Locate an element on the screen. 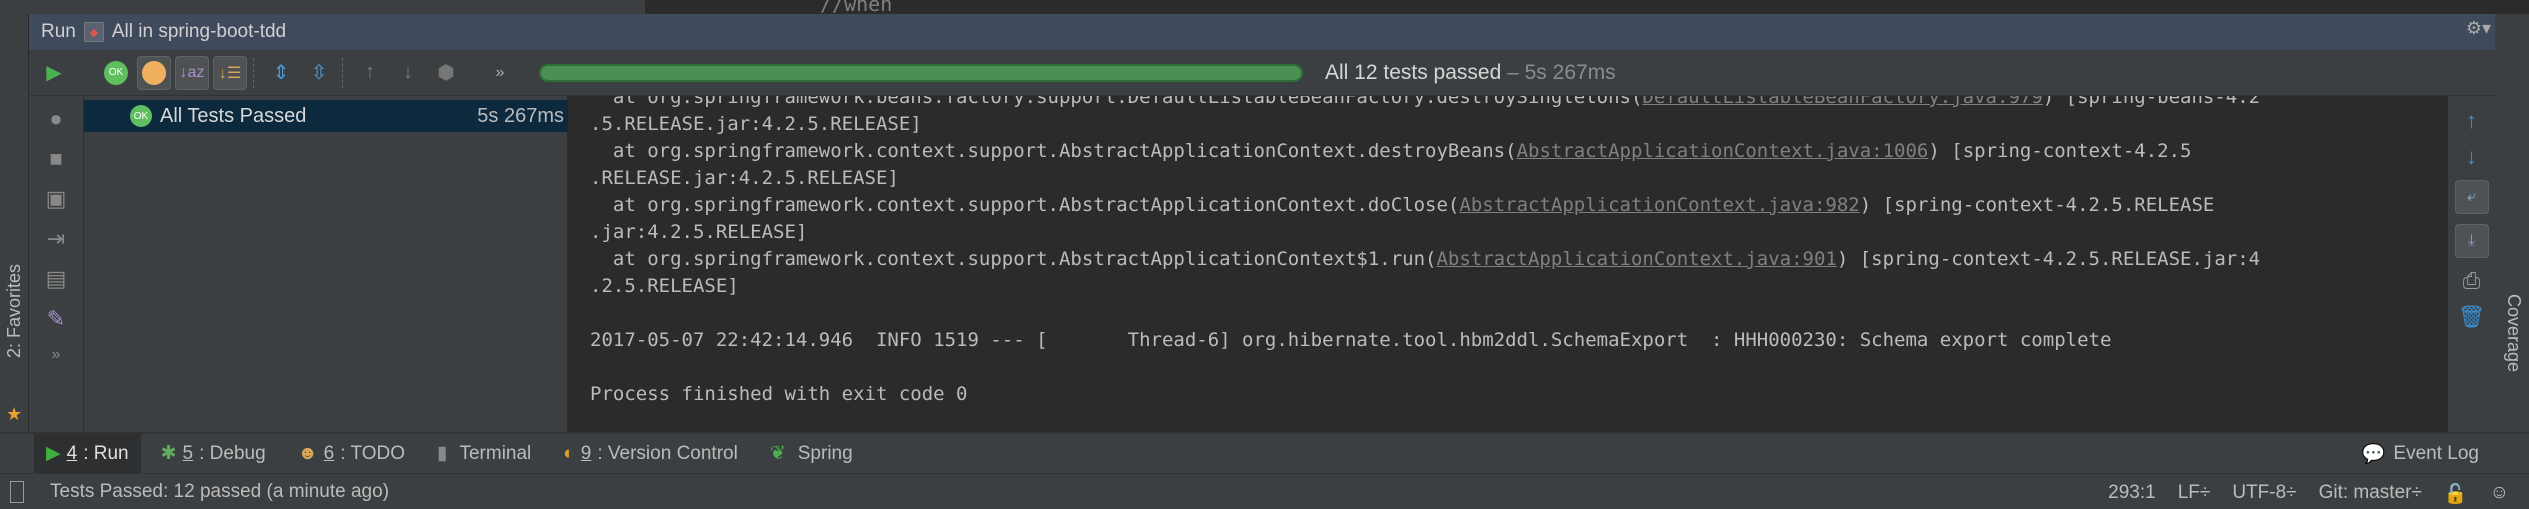 Image resolution: width=2529 pixels, height=509 pixels. test-status: All 12 tests passed – 5s 267ms is located at coordinates (1470, 73).